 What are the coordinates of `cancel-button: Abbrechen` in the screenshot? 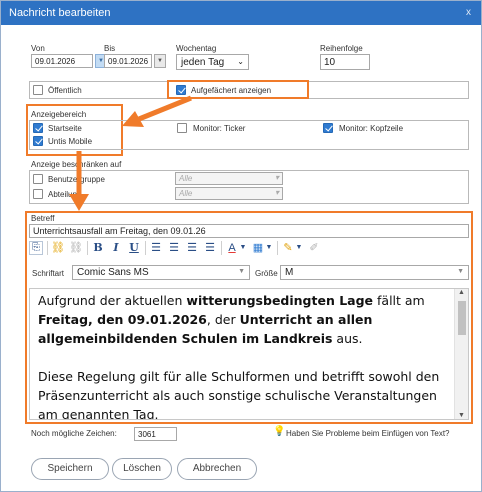 It's located at (217, 469).